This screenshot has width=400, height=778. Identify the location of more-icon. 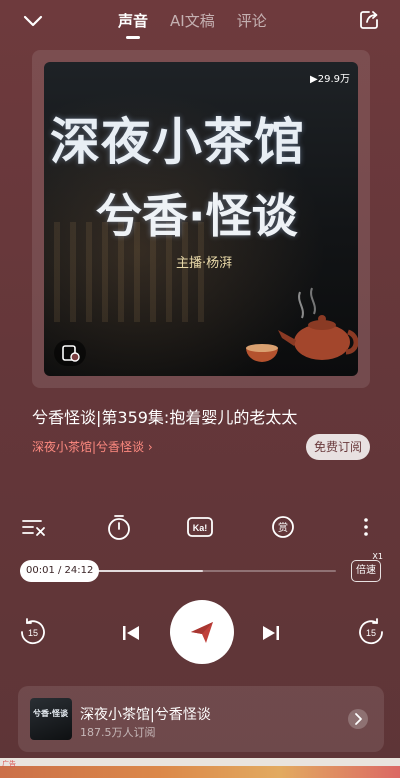
(366, 527).